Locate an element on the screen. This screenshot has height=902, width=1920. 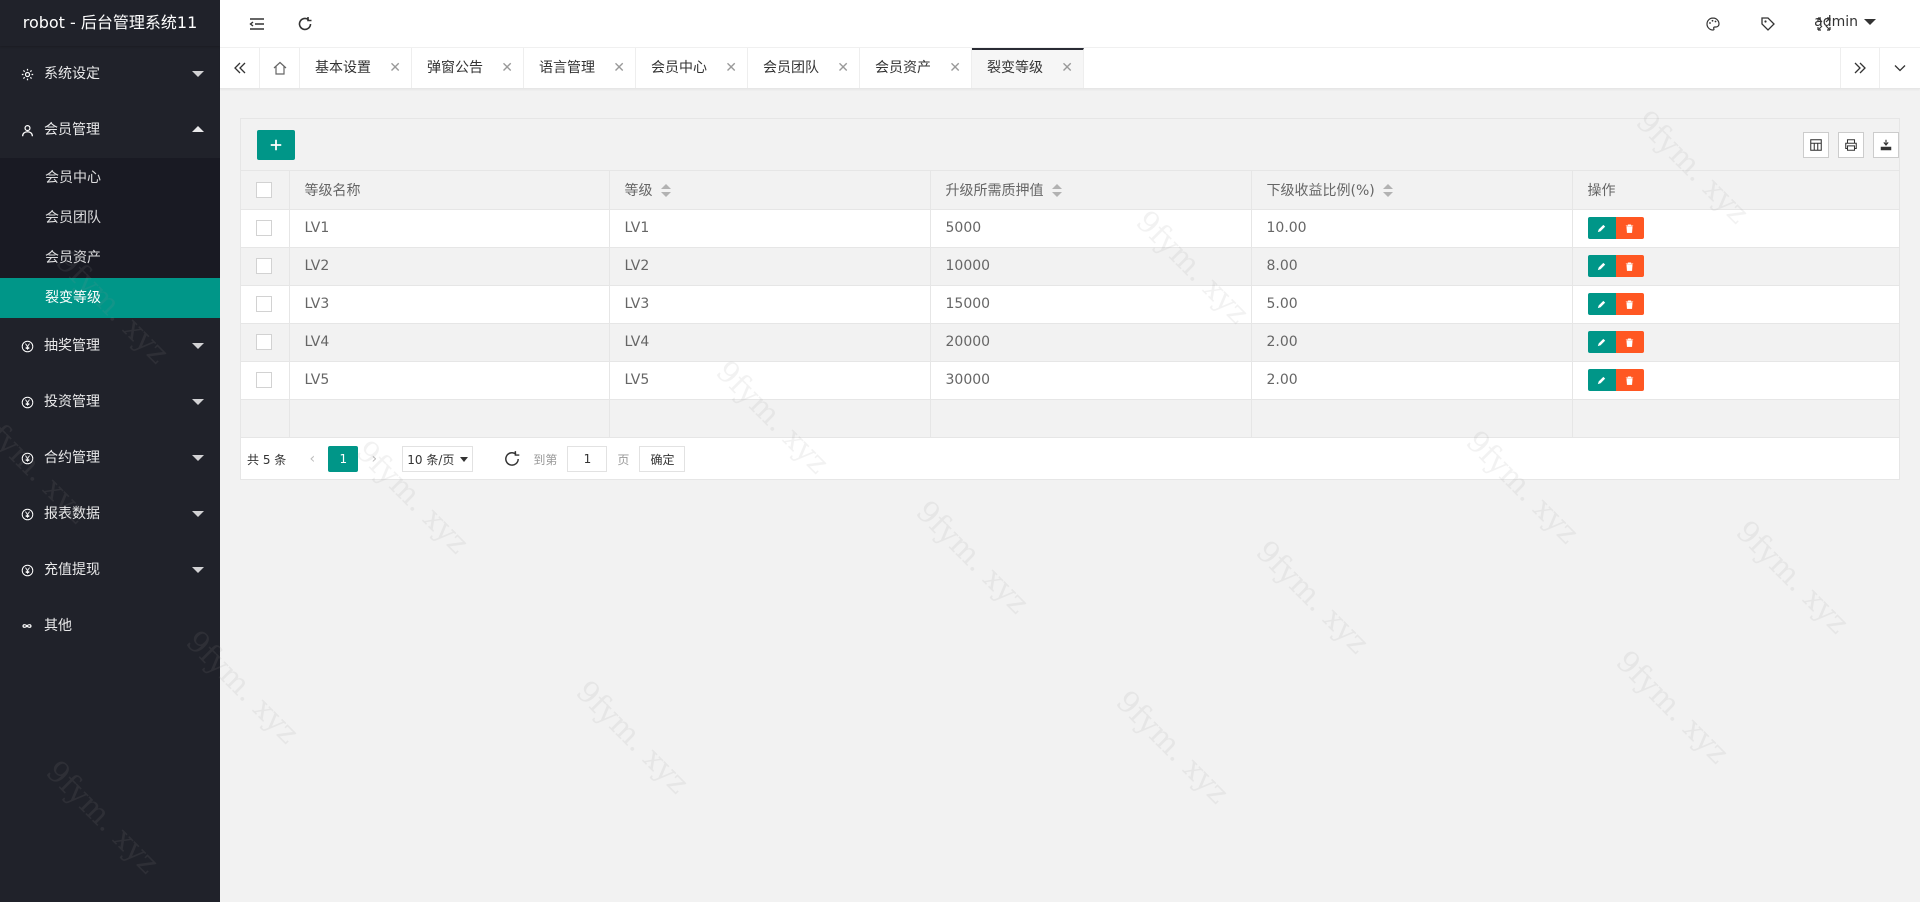
column-label: 升级所需质押值 is located at coordinates (994, 190).